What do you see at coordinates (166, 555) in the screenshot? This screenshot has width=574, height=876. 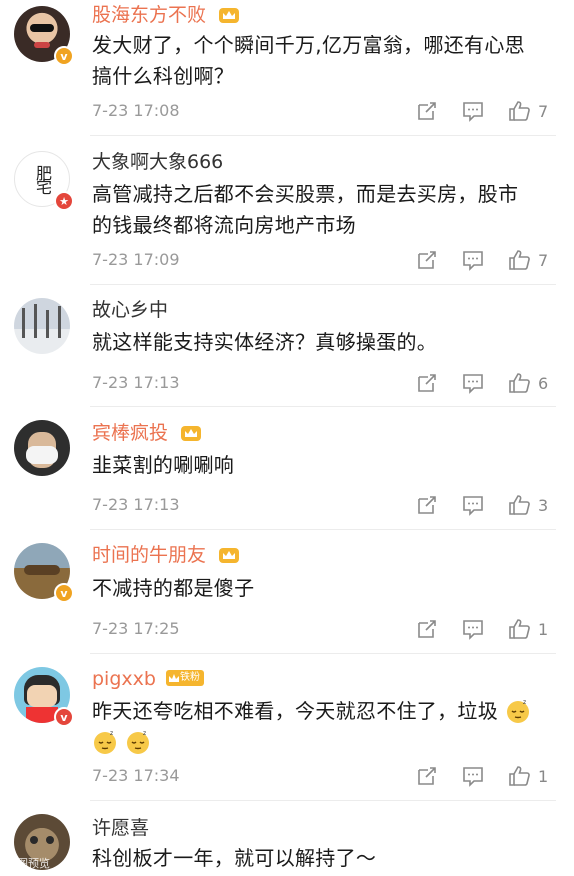 I see `username: 时间的牛朋友` at bounding box center [166, 555].